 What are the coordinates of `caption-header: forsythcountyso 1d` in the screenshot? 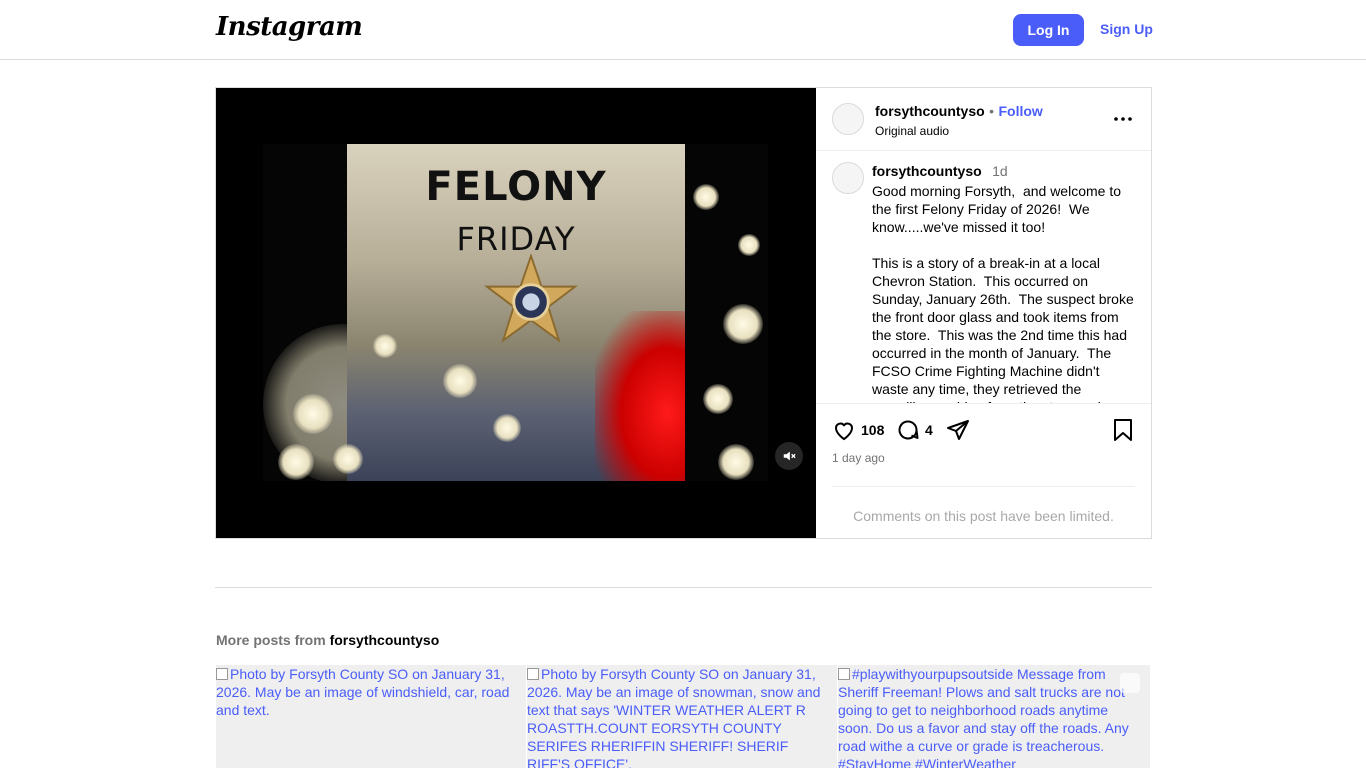 It's located at (940, 172).